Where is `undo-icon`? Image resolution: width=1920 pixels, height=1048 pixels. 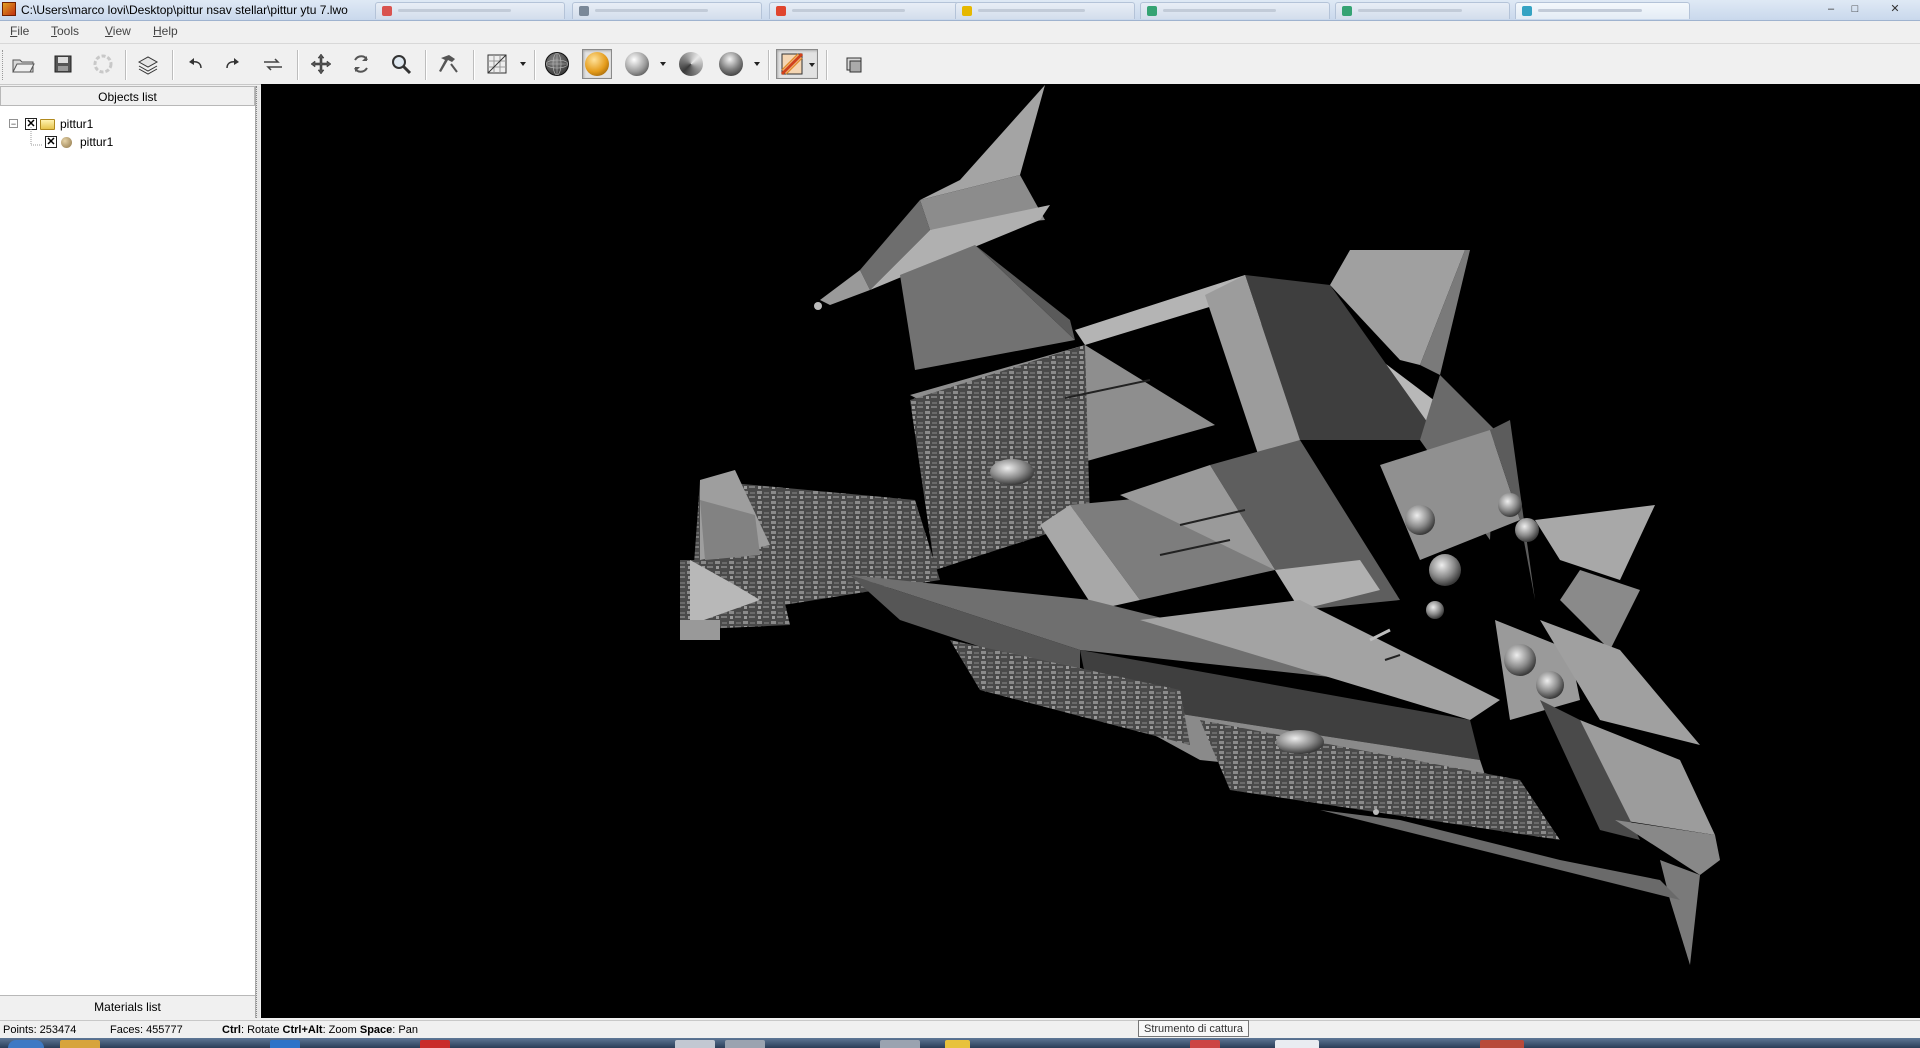
undo-icon is located at coordinates (195, 64).